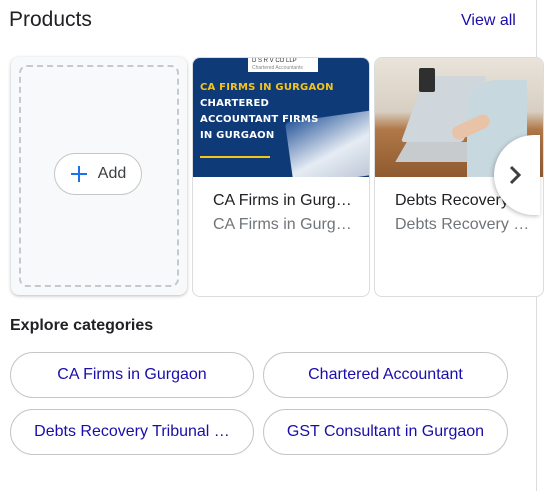 Image resolution: width=550 pixels, height=491 pixels. I want to click on add-button-label: Add, so click(112, 173).